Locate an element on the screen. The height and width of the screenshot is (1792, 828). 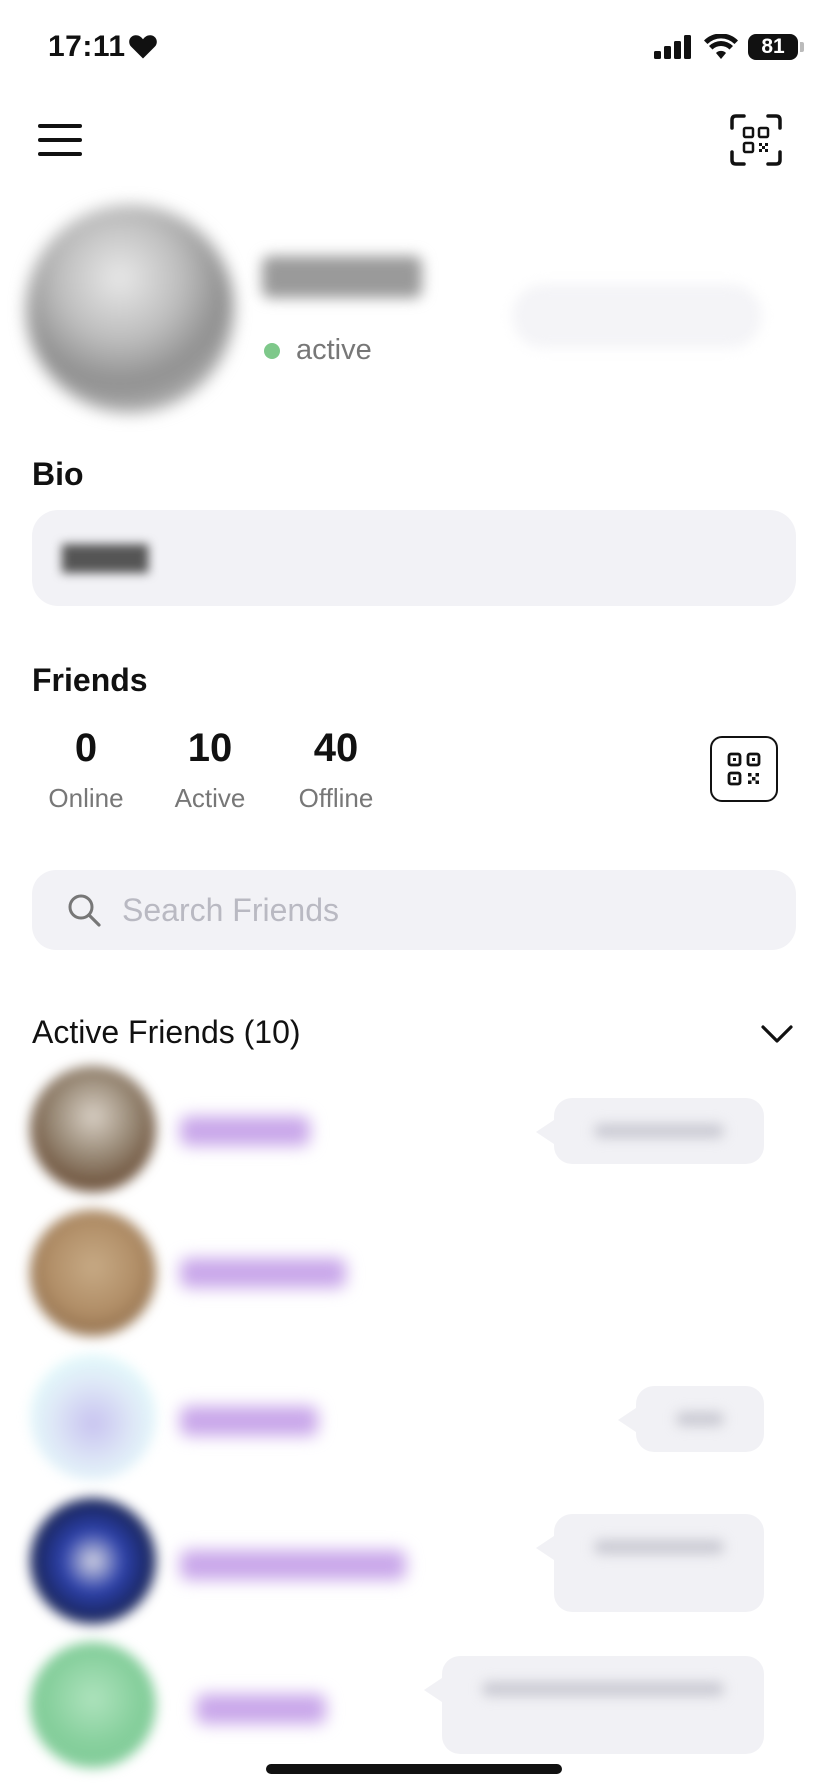
scan-qr-icon is located at coordinates (756, 140).